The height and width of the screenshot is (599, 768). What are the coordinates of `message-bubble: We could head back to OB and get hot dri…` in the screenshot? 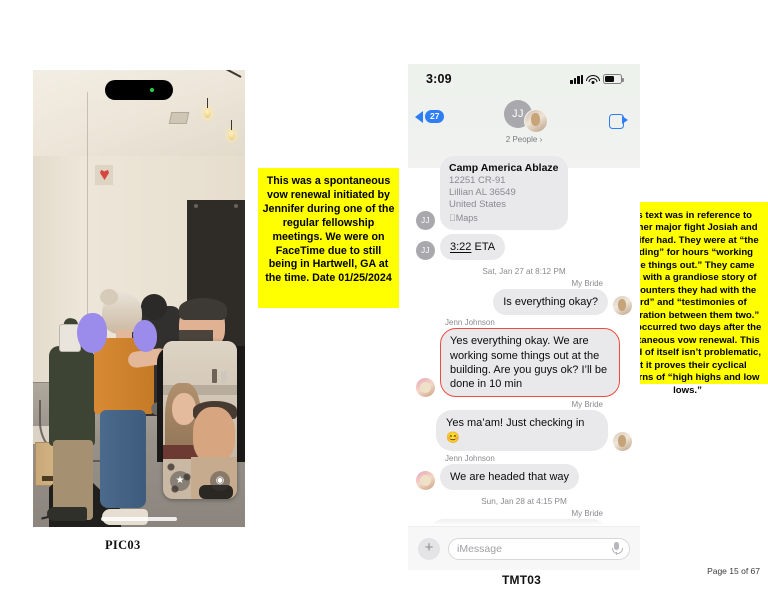 It's located at (518, 522).